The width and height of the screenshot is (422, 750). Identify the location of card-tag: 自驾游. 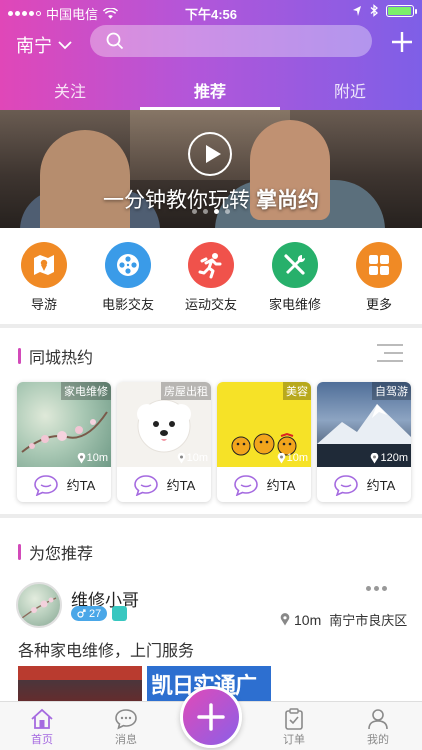
(391, 391).